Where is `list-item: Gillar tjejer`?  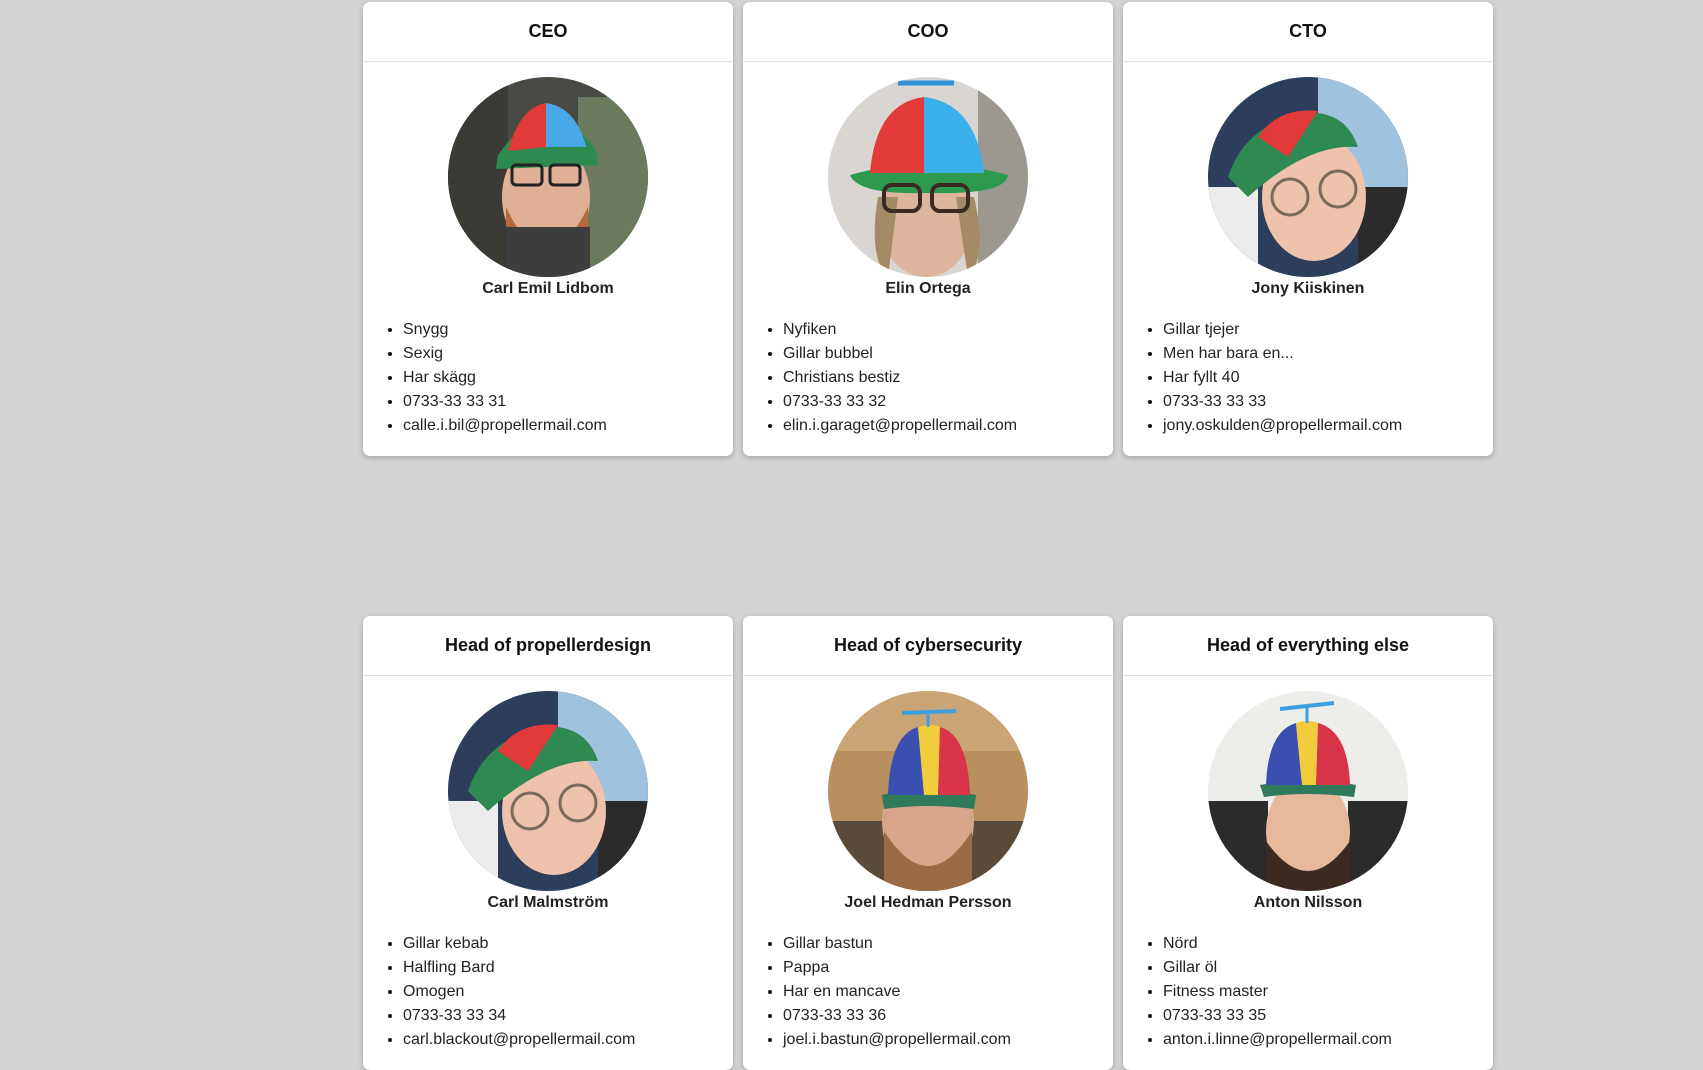 list-item: Gillar tjejer is located at coordinates (1328, 330).